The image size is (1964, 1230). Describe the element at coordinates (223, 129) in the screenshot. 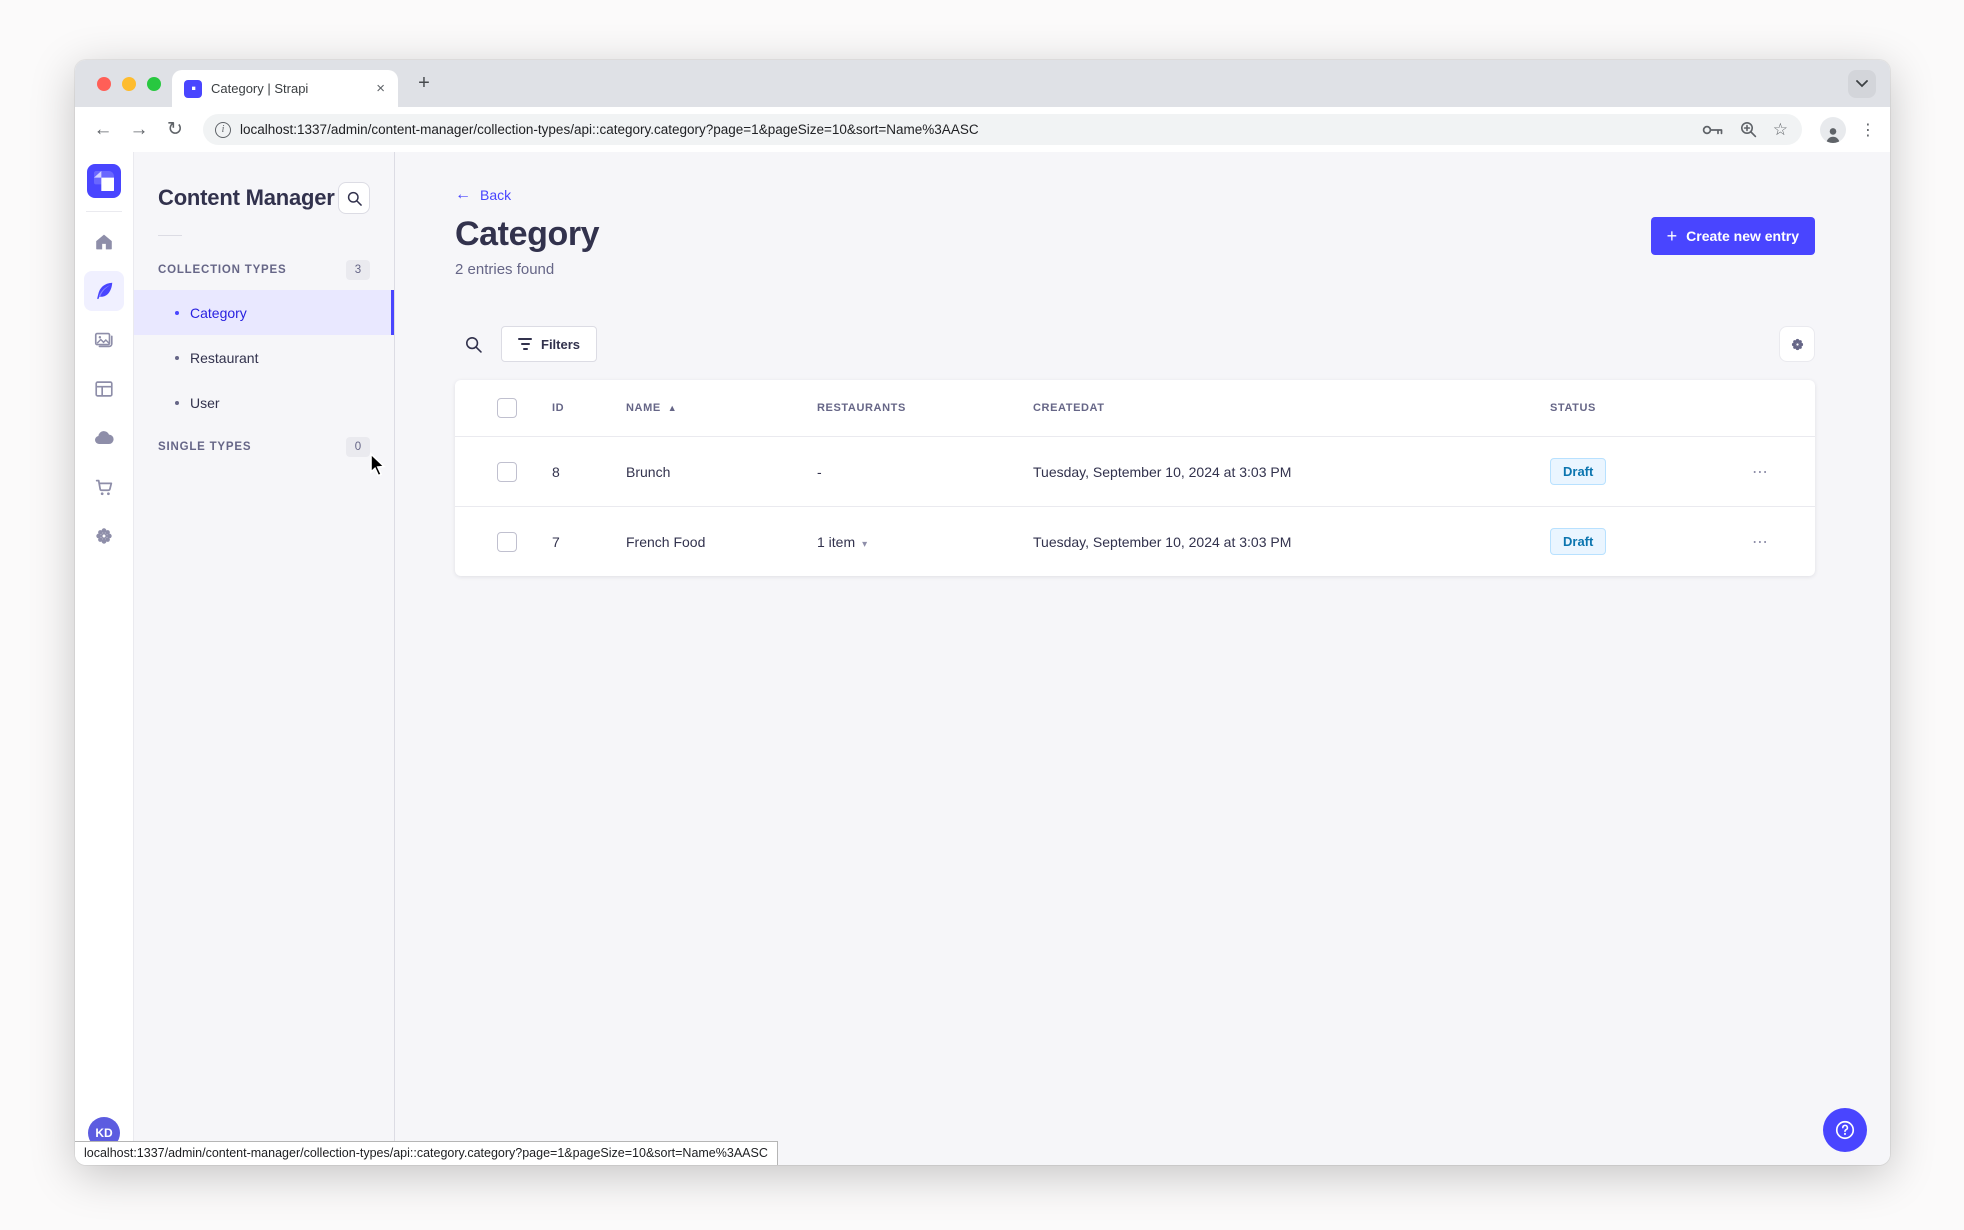

I see `page-info-icon: i` at that location.